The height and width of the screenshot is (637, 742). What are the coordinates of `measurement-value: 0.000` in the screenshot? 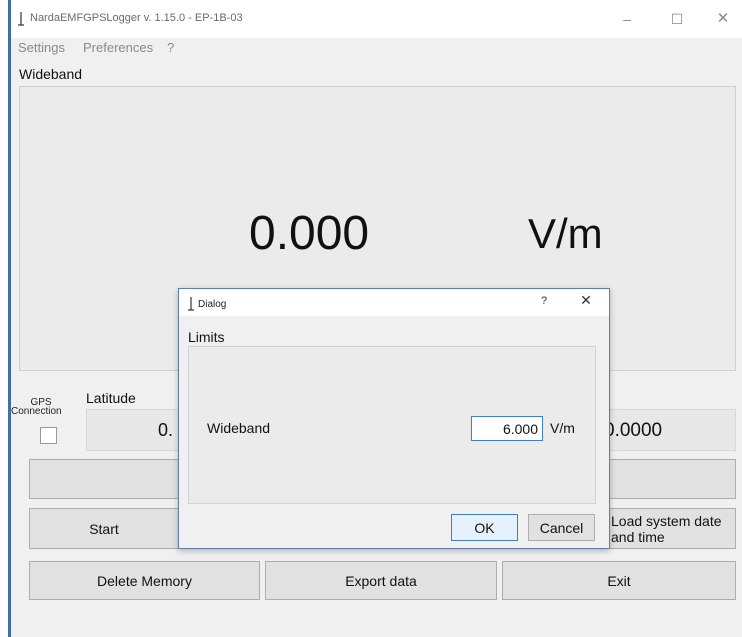 It's located at (309, 233).